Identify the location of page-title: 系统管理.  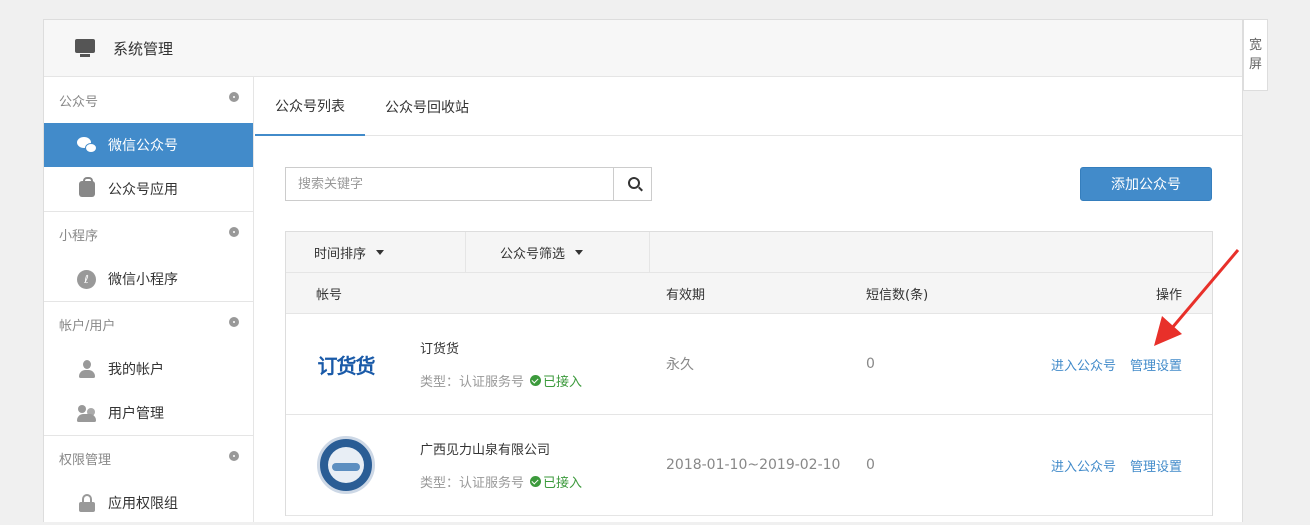
(143, 48).